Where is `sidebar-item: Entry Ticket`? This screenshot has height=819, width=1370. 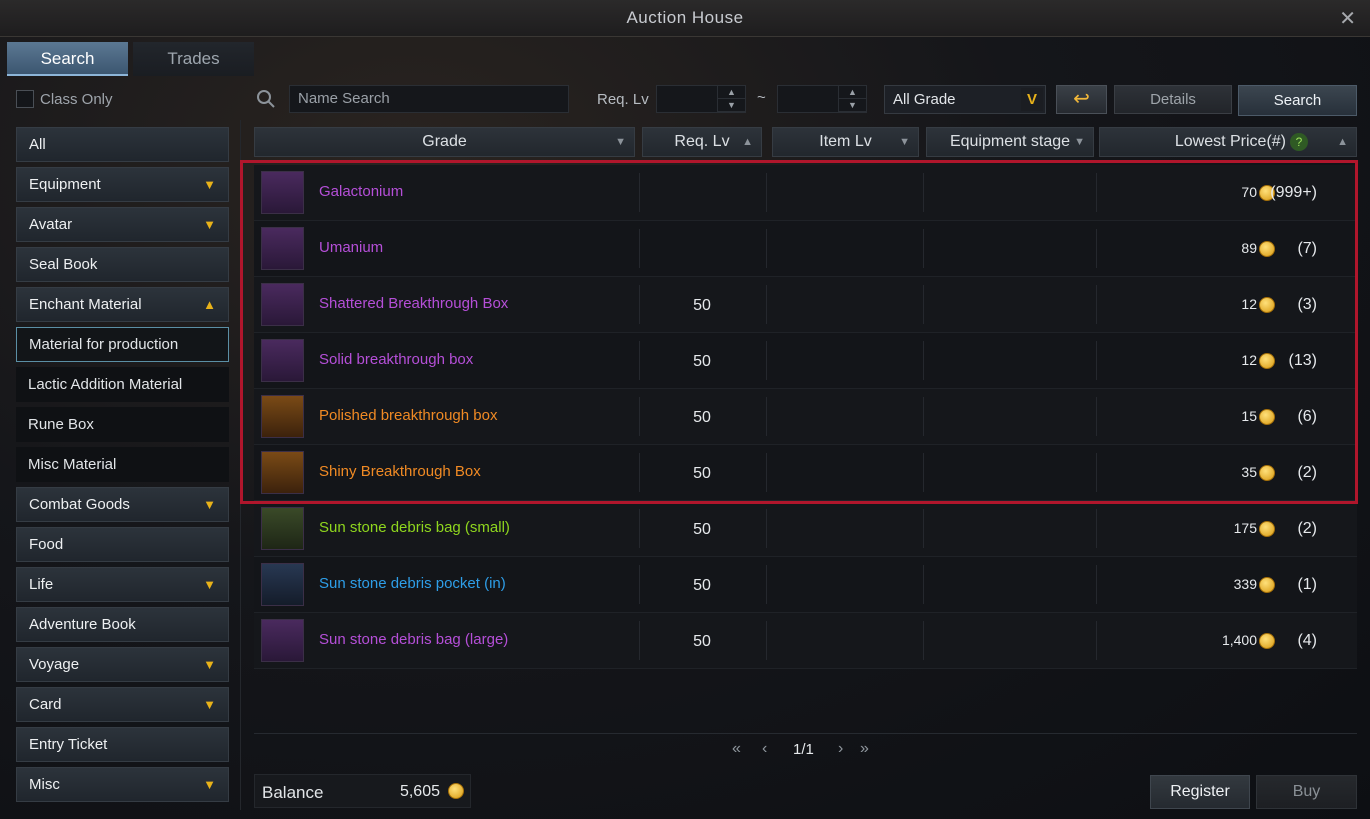
sidebar-item: Entry Ticket is located at coordinates (122, 744).